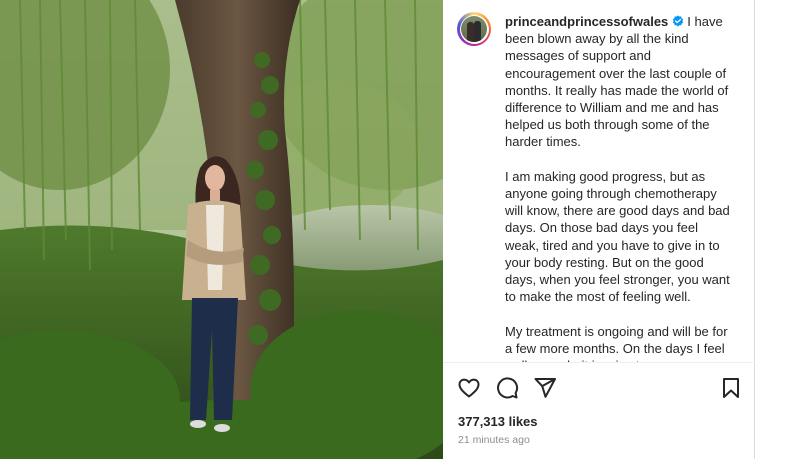 This screenshot has height=459, width=800. I want to click on verified-badge-icon, so click(678, 21).